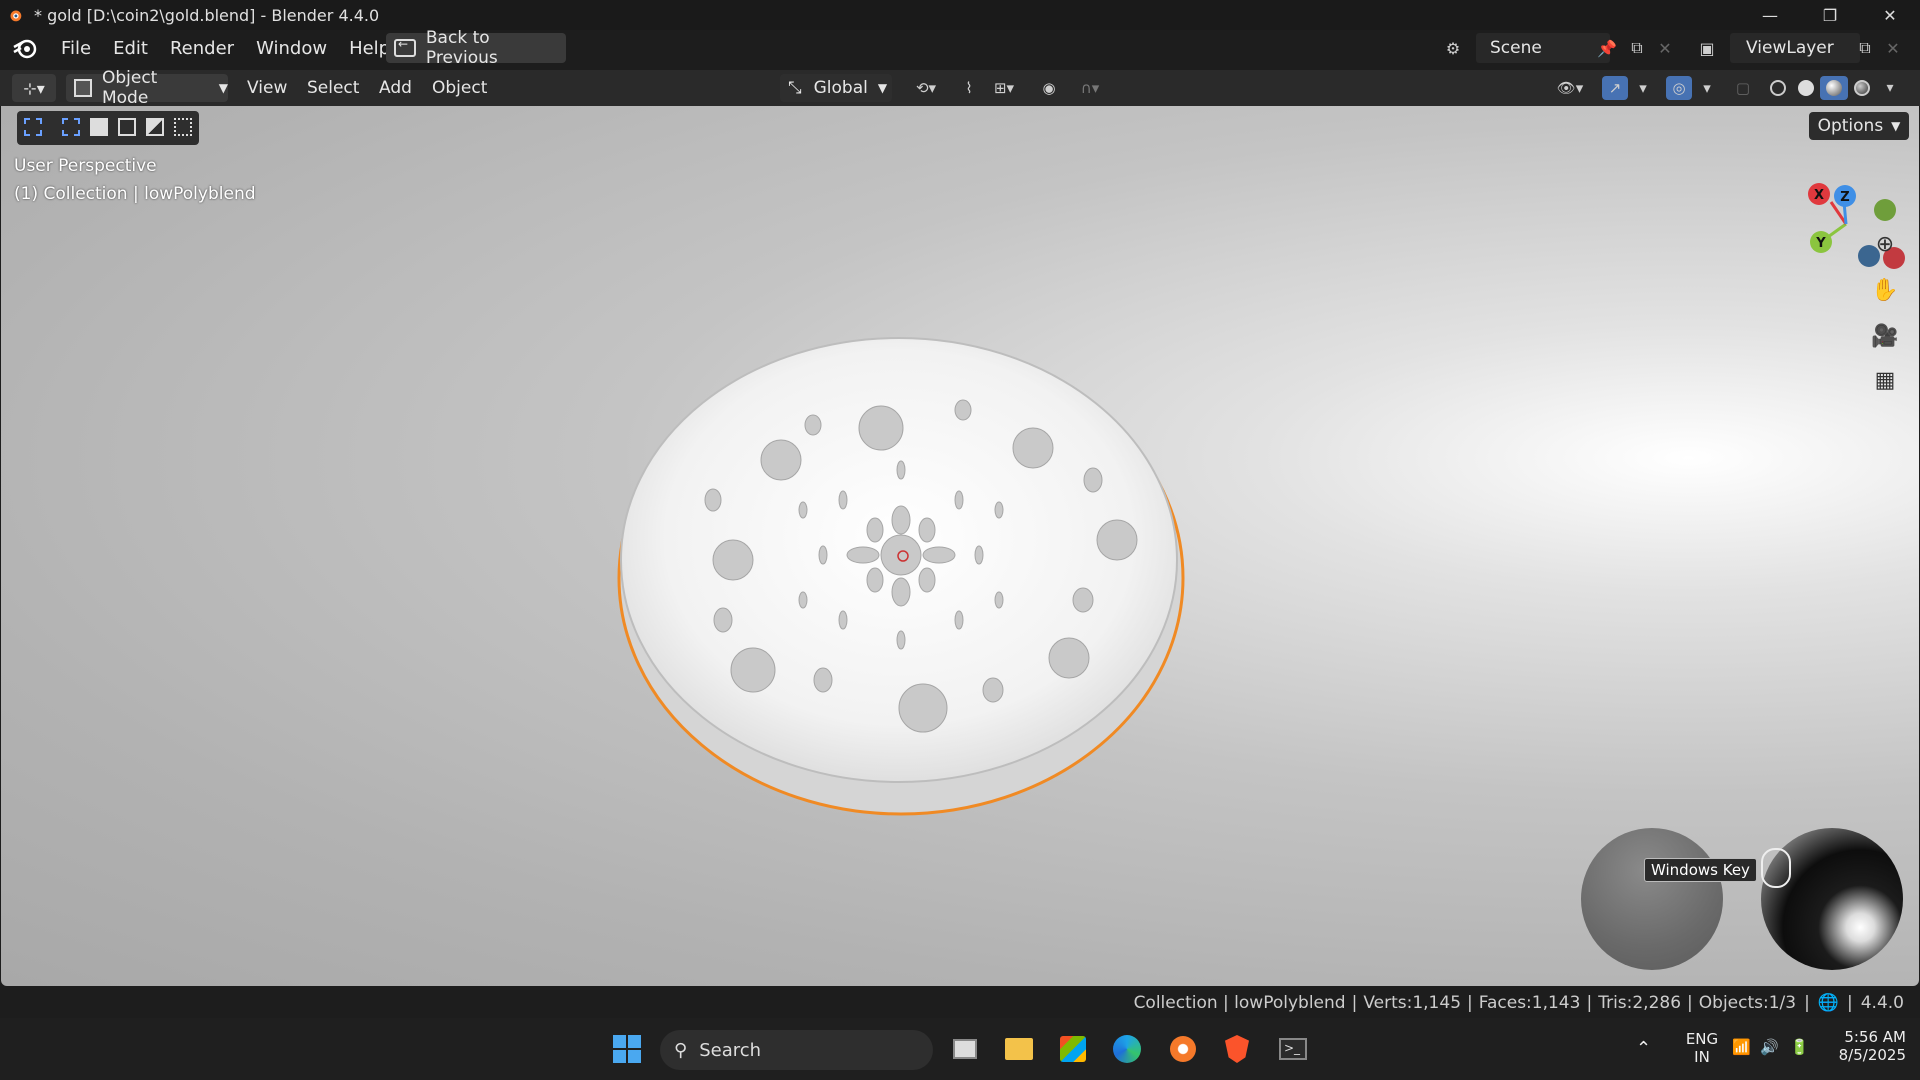 The width and height of the screenshot is (1920, 1080). I want to click on clock: 5:56 AM 8/5/2025, so click(1866, 1046).